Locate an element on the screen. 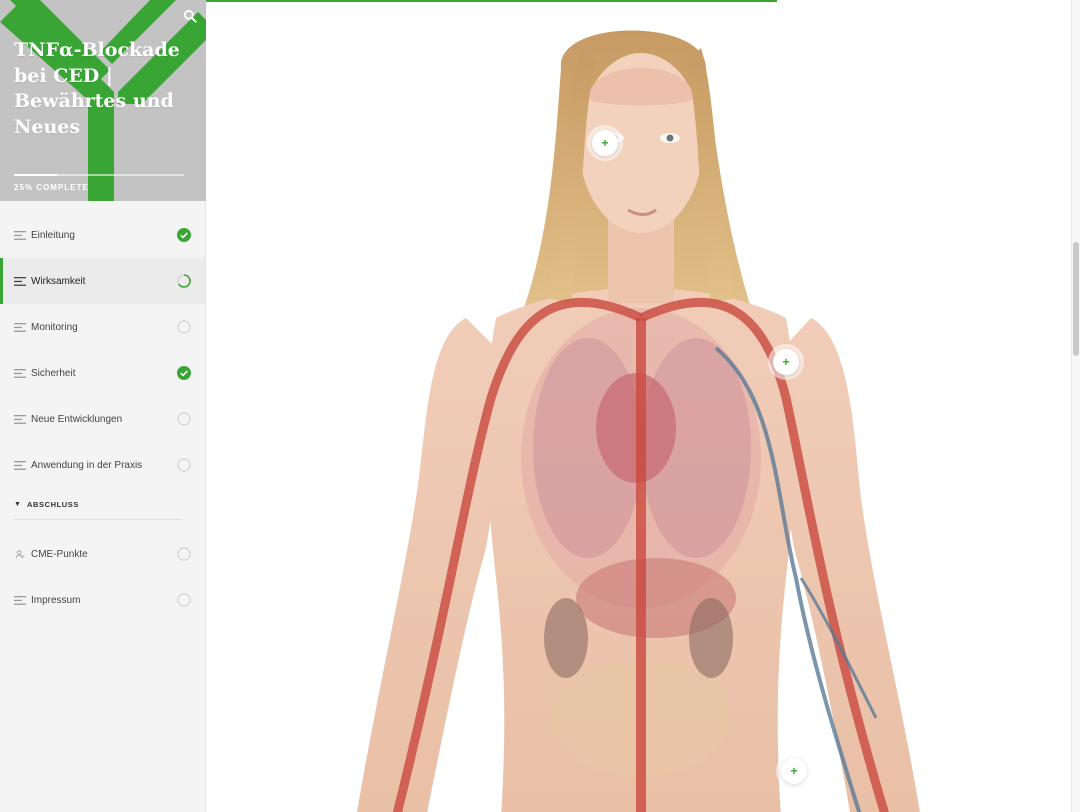 This screenshot has height=812, width=1080. course-progress-bar is located at coordinates (99, 175).